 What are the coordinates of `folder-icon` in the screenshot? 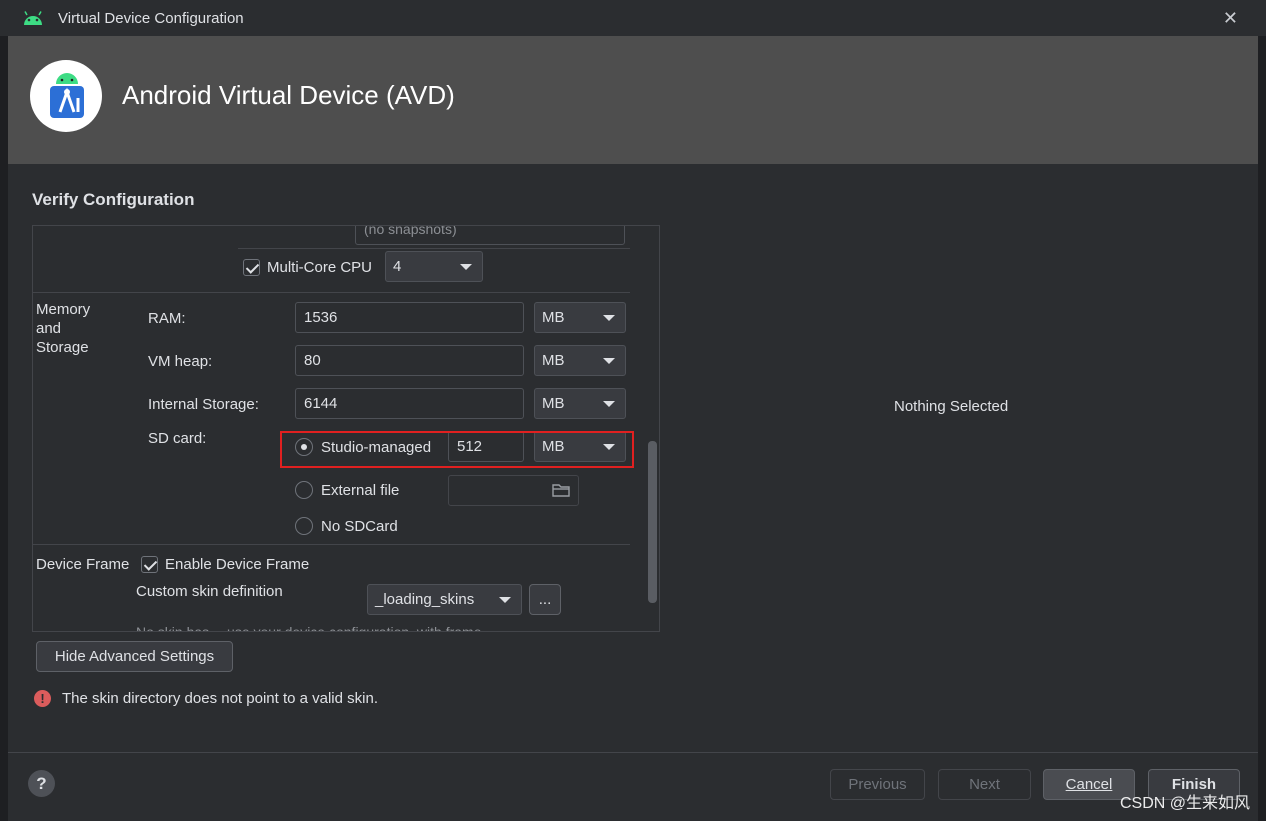 It's located at (561, 490).